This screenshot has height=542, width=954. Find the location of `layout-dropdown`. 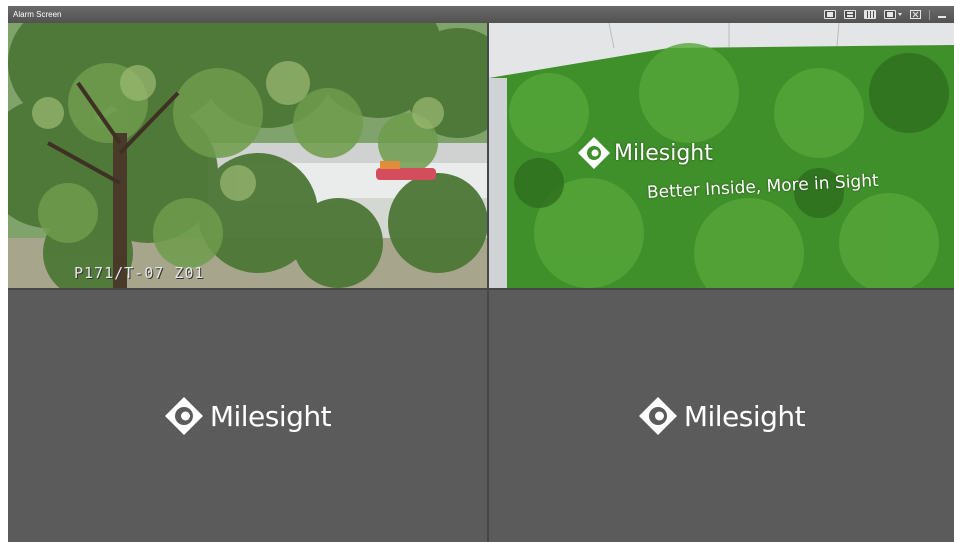

layout-dropdown is located at coordinates (893, 14).